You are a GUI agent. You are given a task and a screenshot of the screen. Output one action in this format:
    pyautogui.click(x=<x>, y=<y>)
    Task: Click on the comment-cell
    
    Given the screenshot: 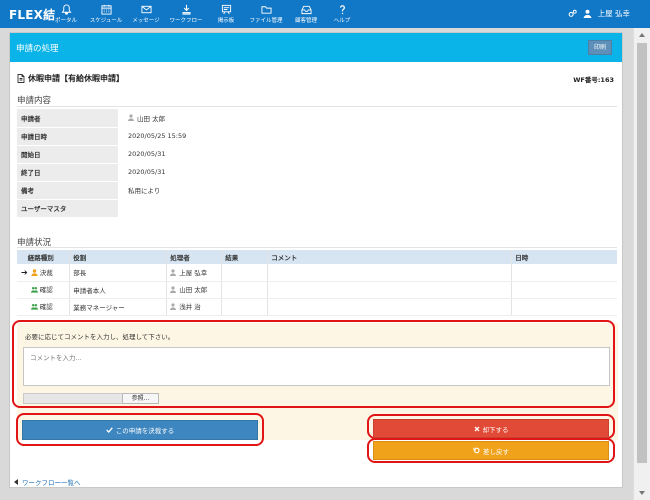 What is the action you would take?
    pyautogui.click(x=389, y=307)
    